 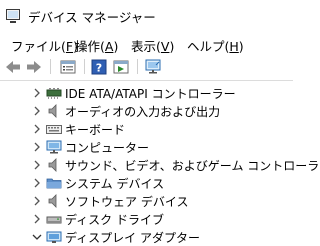 I want to click on title-bar: デバイス マネージャー, so click(x=146, y=15).